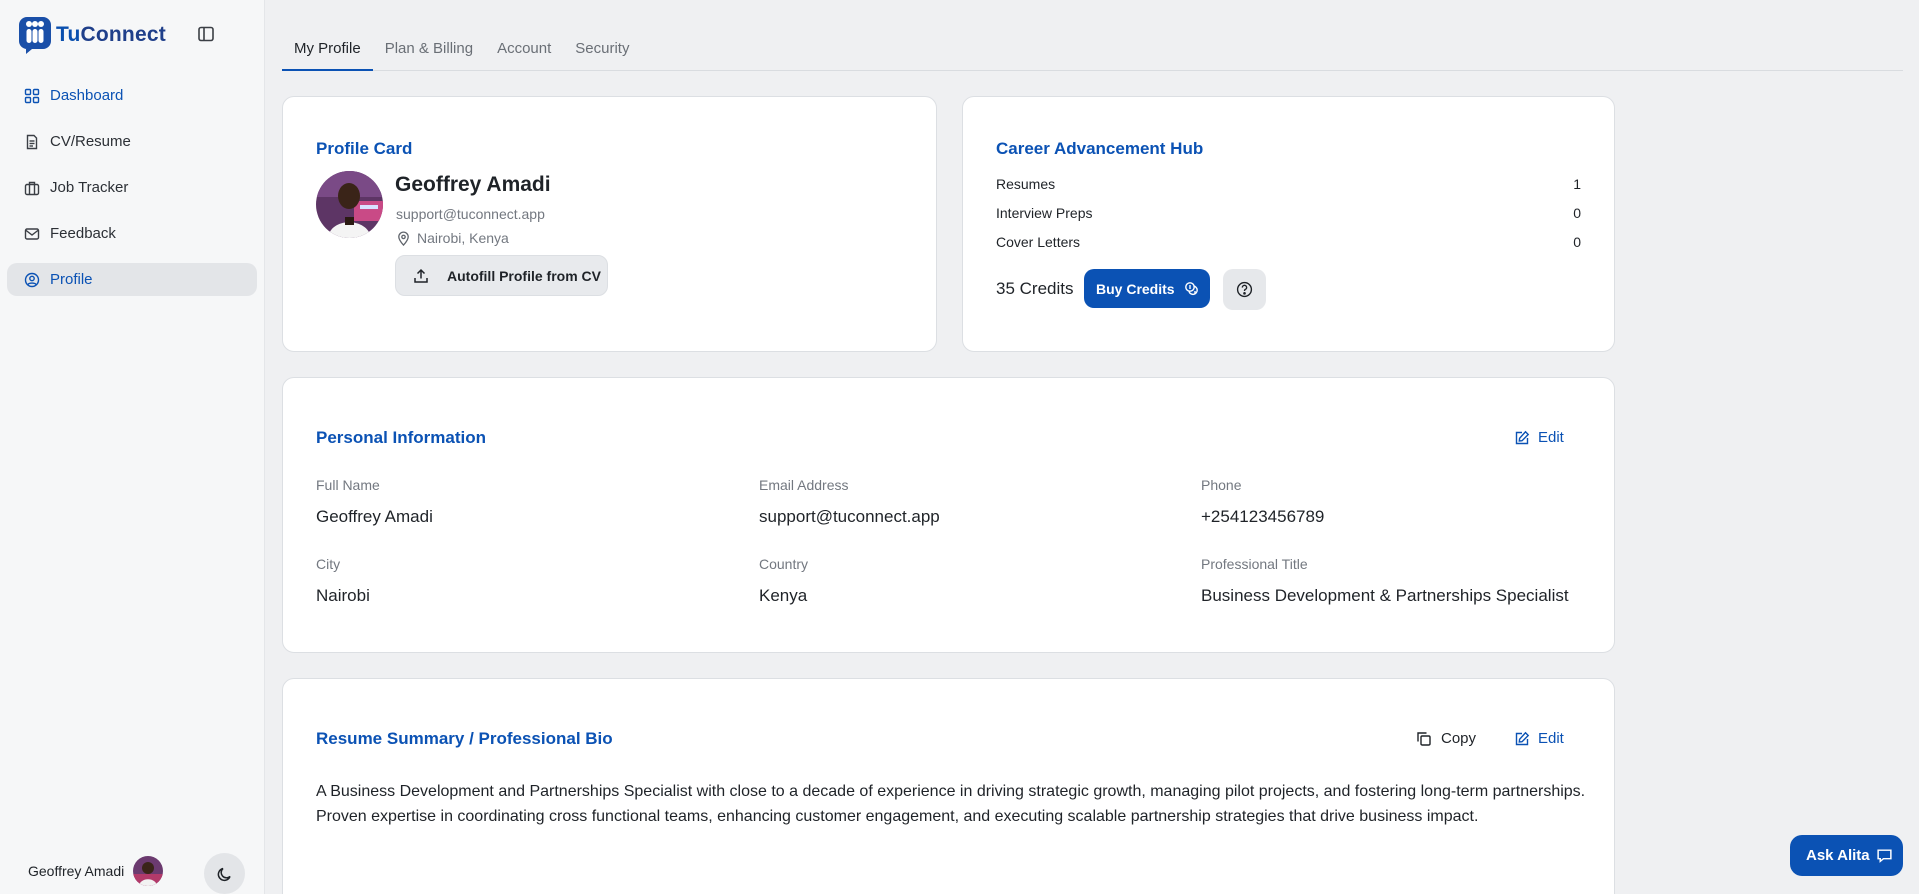 The height and width of the screenshot is (894, 1919). I want to click on career-hub-title: Career Advancement Hub, so click(1100, 148).